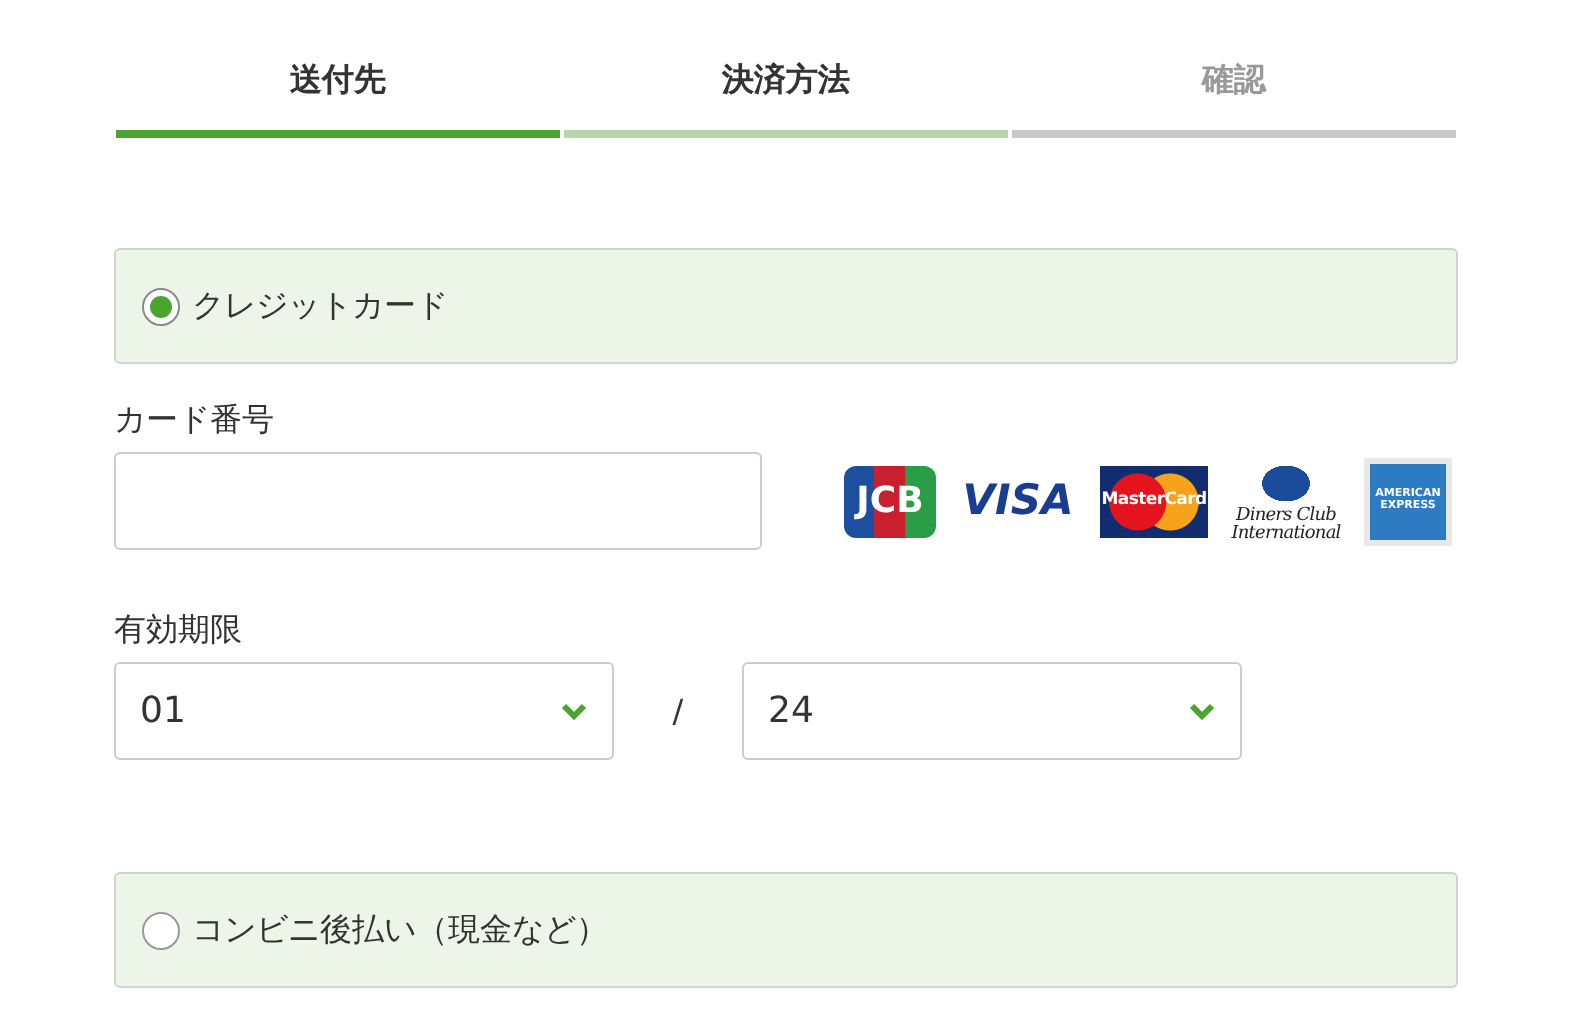  What do you see at coordinates (364, 711) in the screenshot?
I see `month-select: 01` at bounding box center [364, 711].